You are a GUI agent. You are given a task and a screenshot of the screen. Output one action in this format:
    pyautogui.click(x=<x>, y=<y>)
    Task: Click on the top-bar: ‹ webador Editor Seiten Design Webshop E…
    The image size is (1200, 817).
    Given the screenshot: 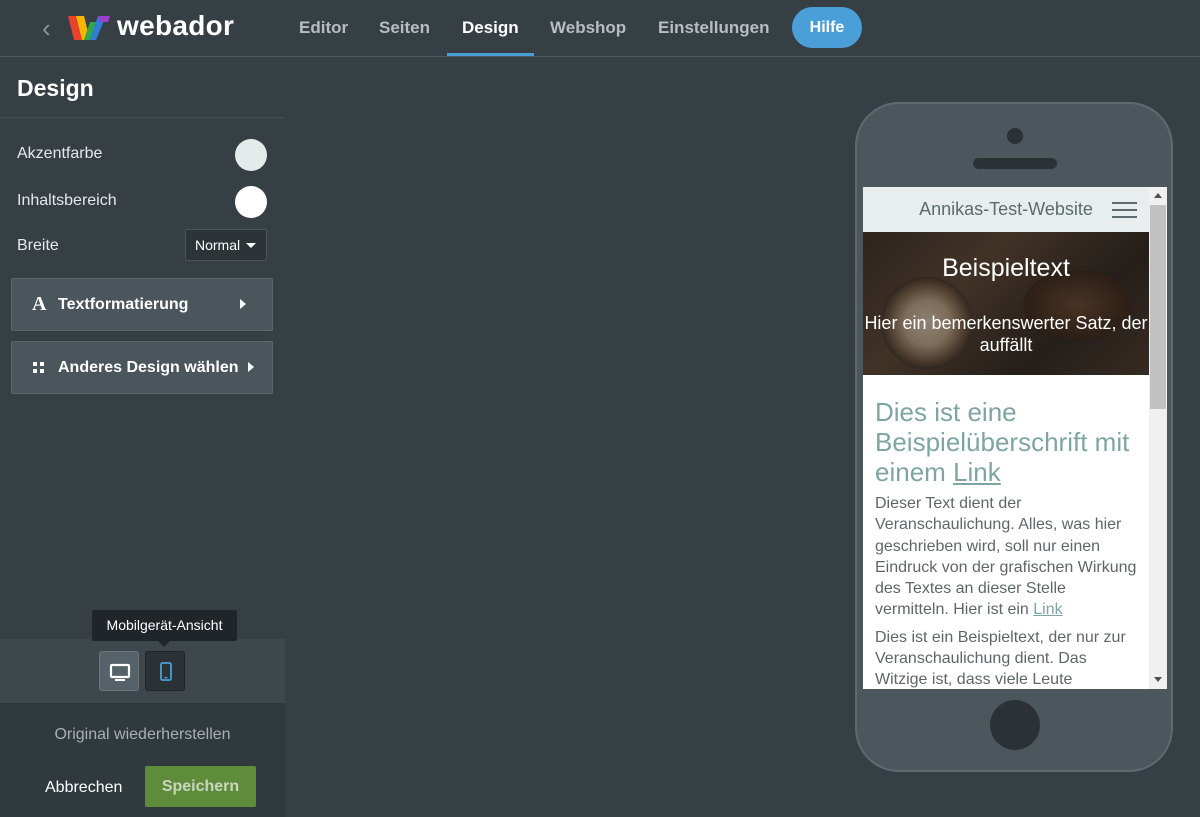 What is the action you would take?
    pyautogui.click(x=600, y=28)
    